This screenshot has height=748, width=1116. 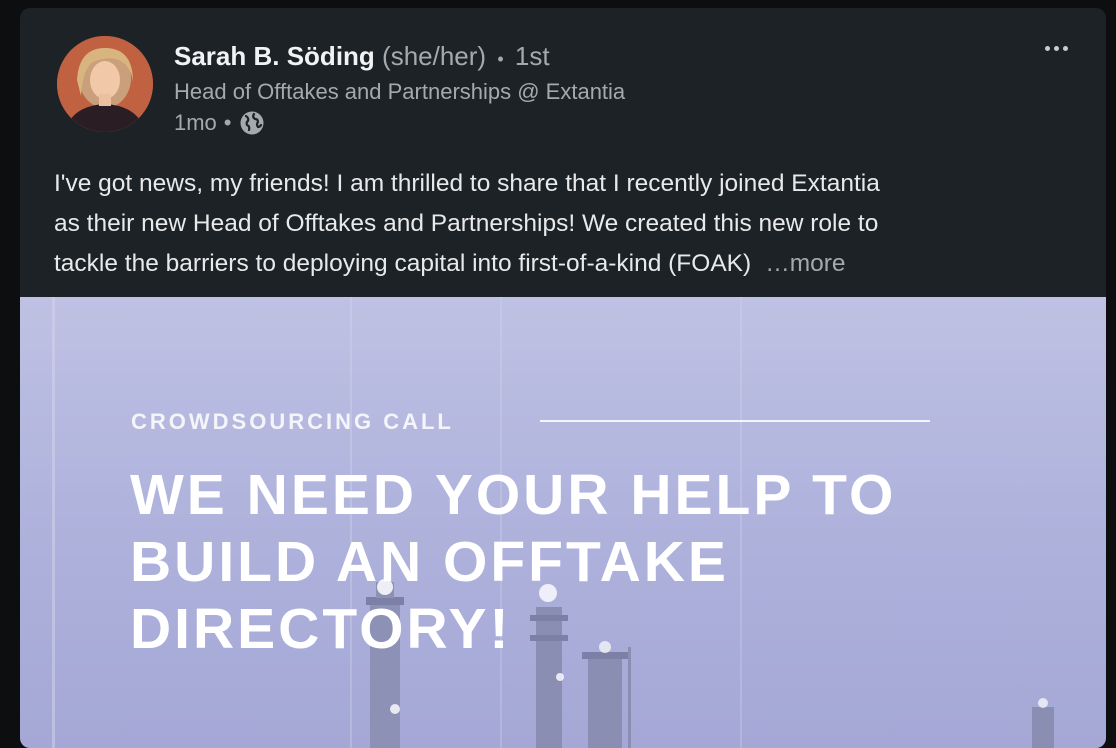 I want to click on globe-icon, so click(x=252, y=123).